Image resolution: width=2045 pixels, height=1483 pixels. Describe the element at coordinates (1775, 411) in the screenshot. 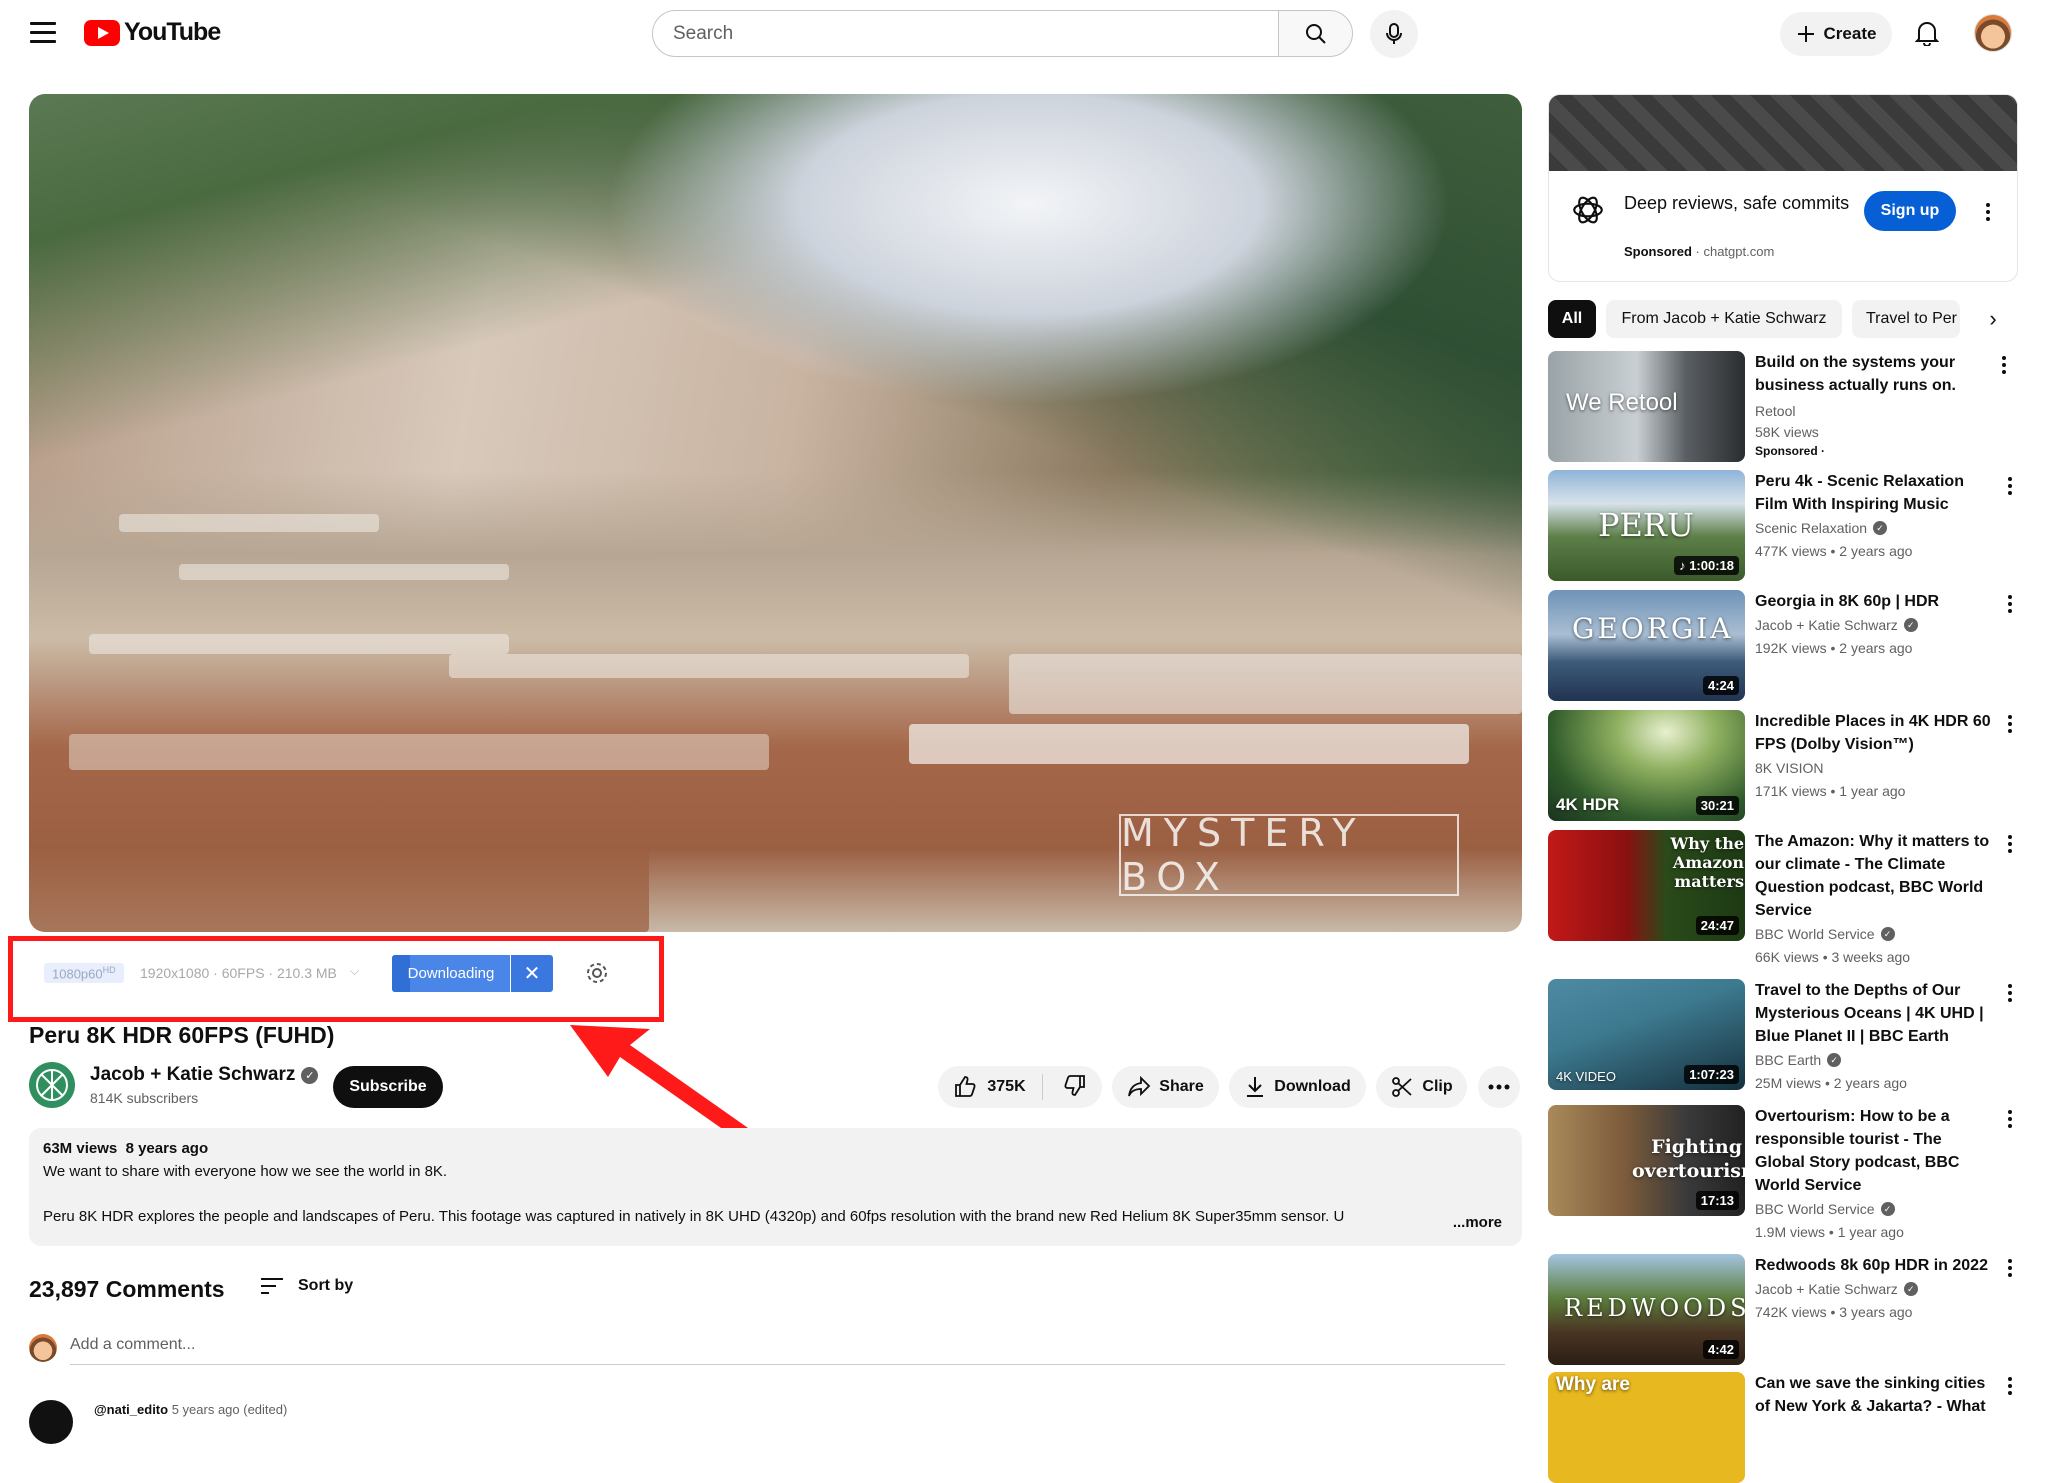

I see `rec-channel: Retool` at that location.